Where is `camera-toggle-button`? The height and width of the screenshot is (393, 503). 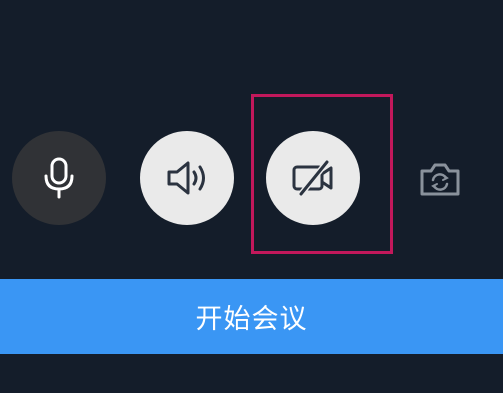
camera-toggle-button is located at coordinates (313, 178).